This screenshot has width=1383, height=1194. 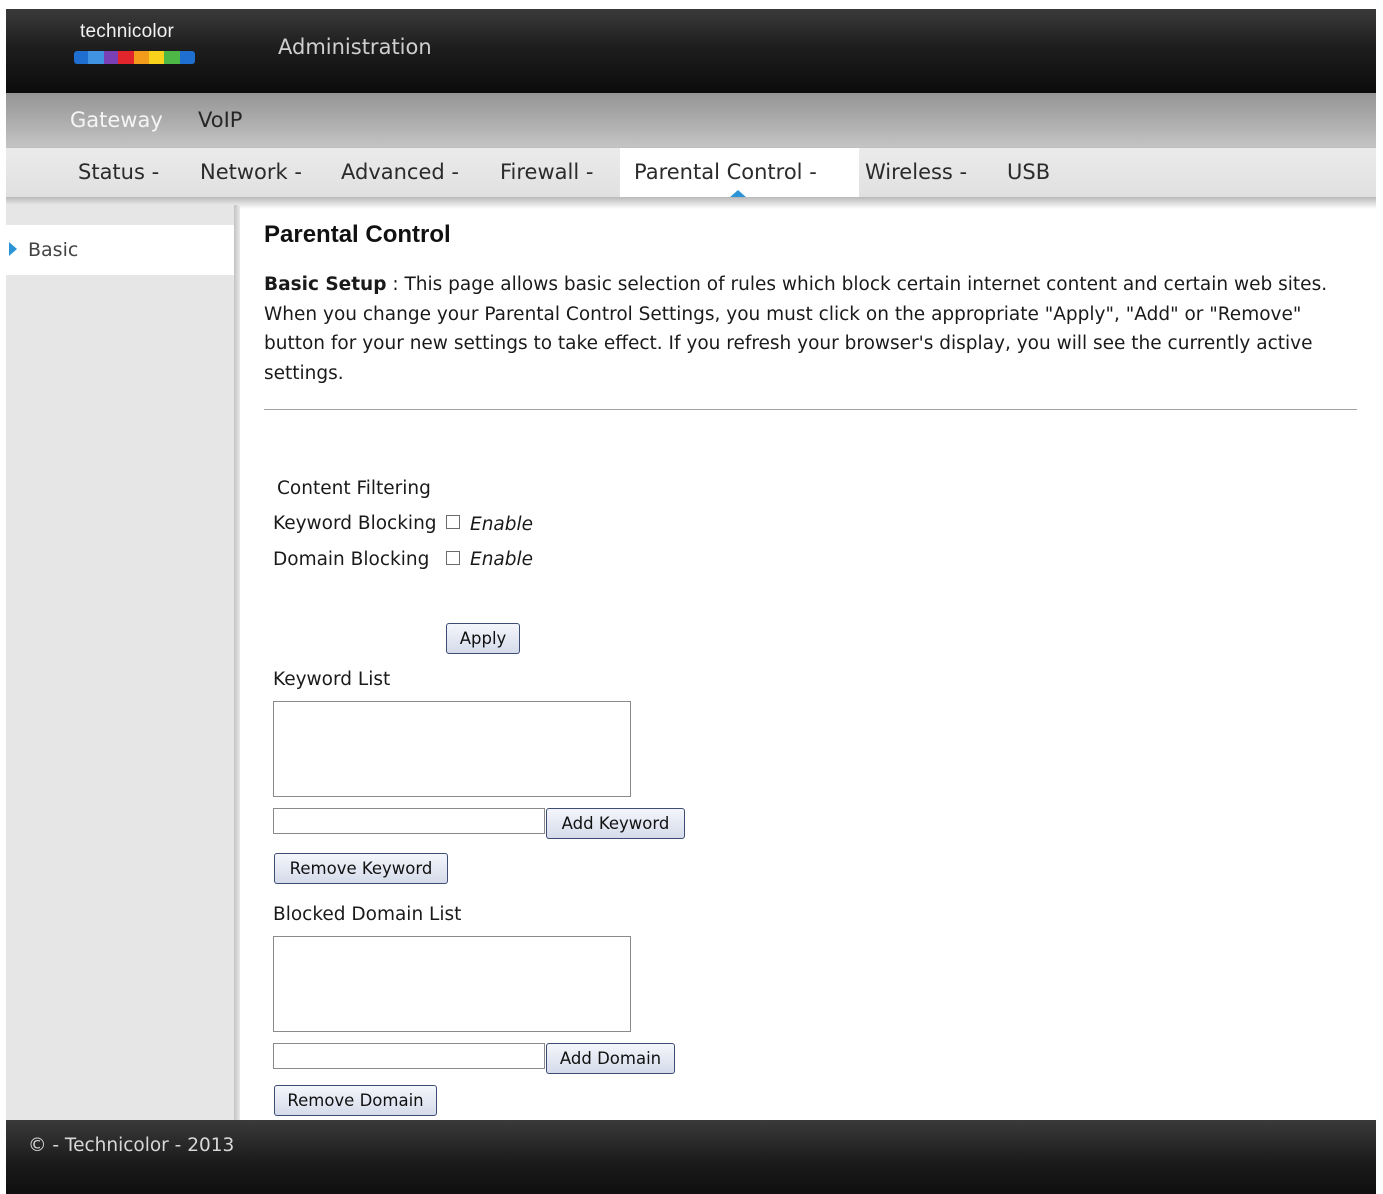 I want to click on nav-network: Network -, so click(x=251, y=173).